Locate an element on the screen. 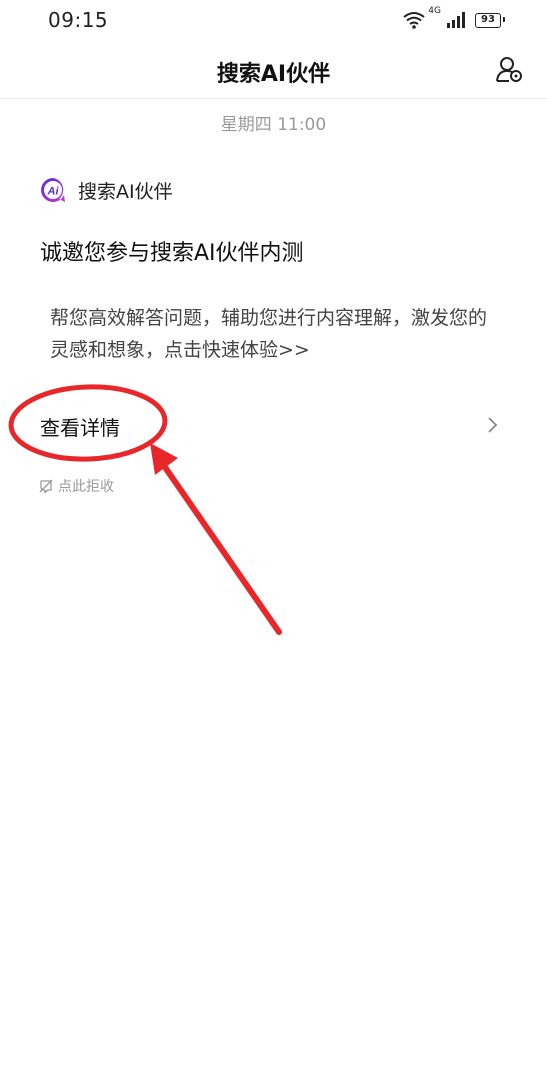 This screenshot has height=1080, width=547. user-settings-icon is located at coordinates (510, 70).